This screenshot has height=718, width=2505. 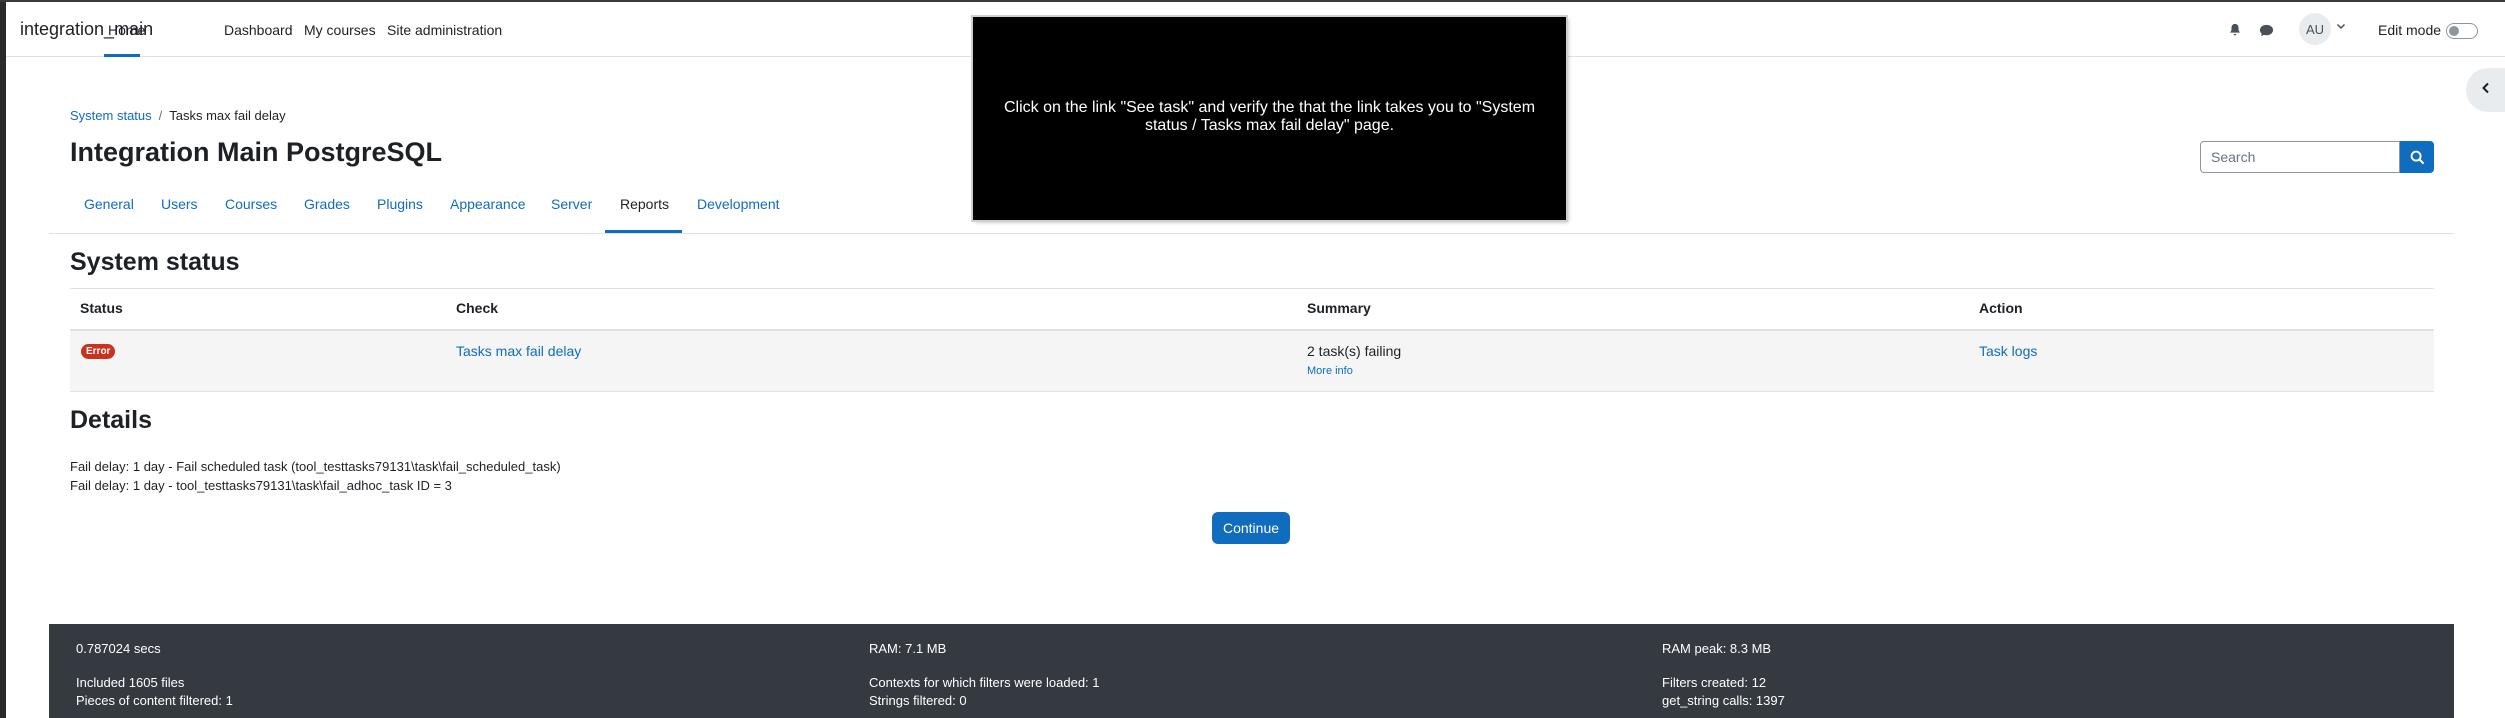 I want to click on chevron-down-icon, so click(x=2341, y=27).